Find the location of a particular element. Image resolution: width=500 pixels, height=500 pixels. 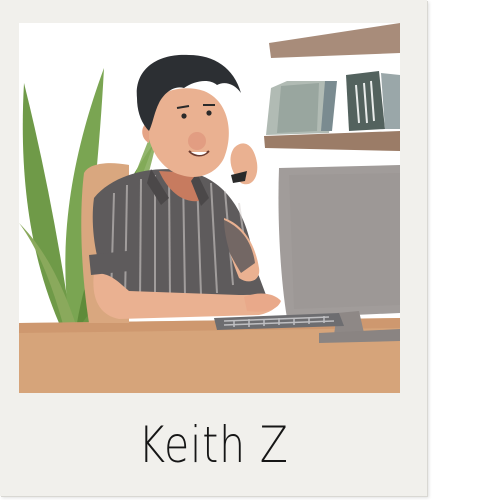

book-icon is located at coordinates (333, 103).